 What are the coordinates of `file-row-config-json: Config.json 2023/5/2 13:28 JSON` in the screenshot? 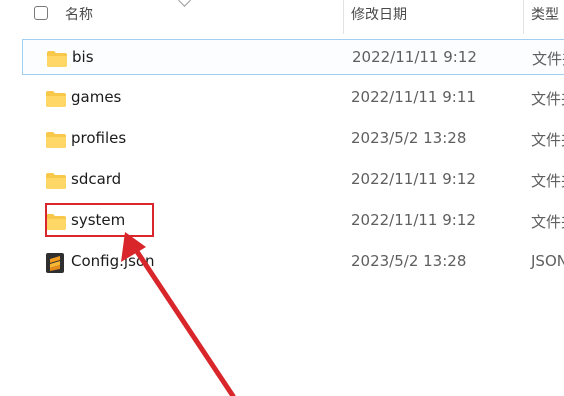 It's located at (293, 262).